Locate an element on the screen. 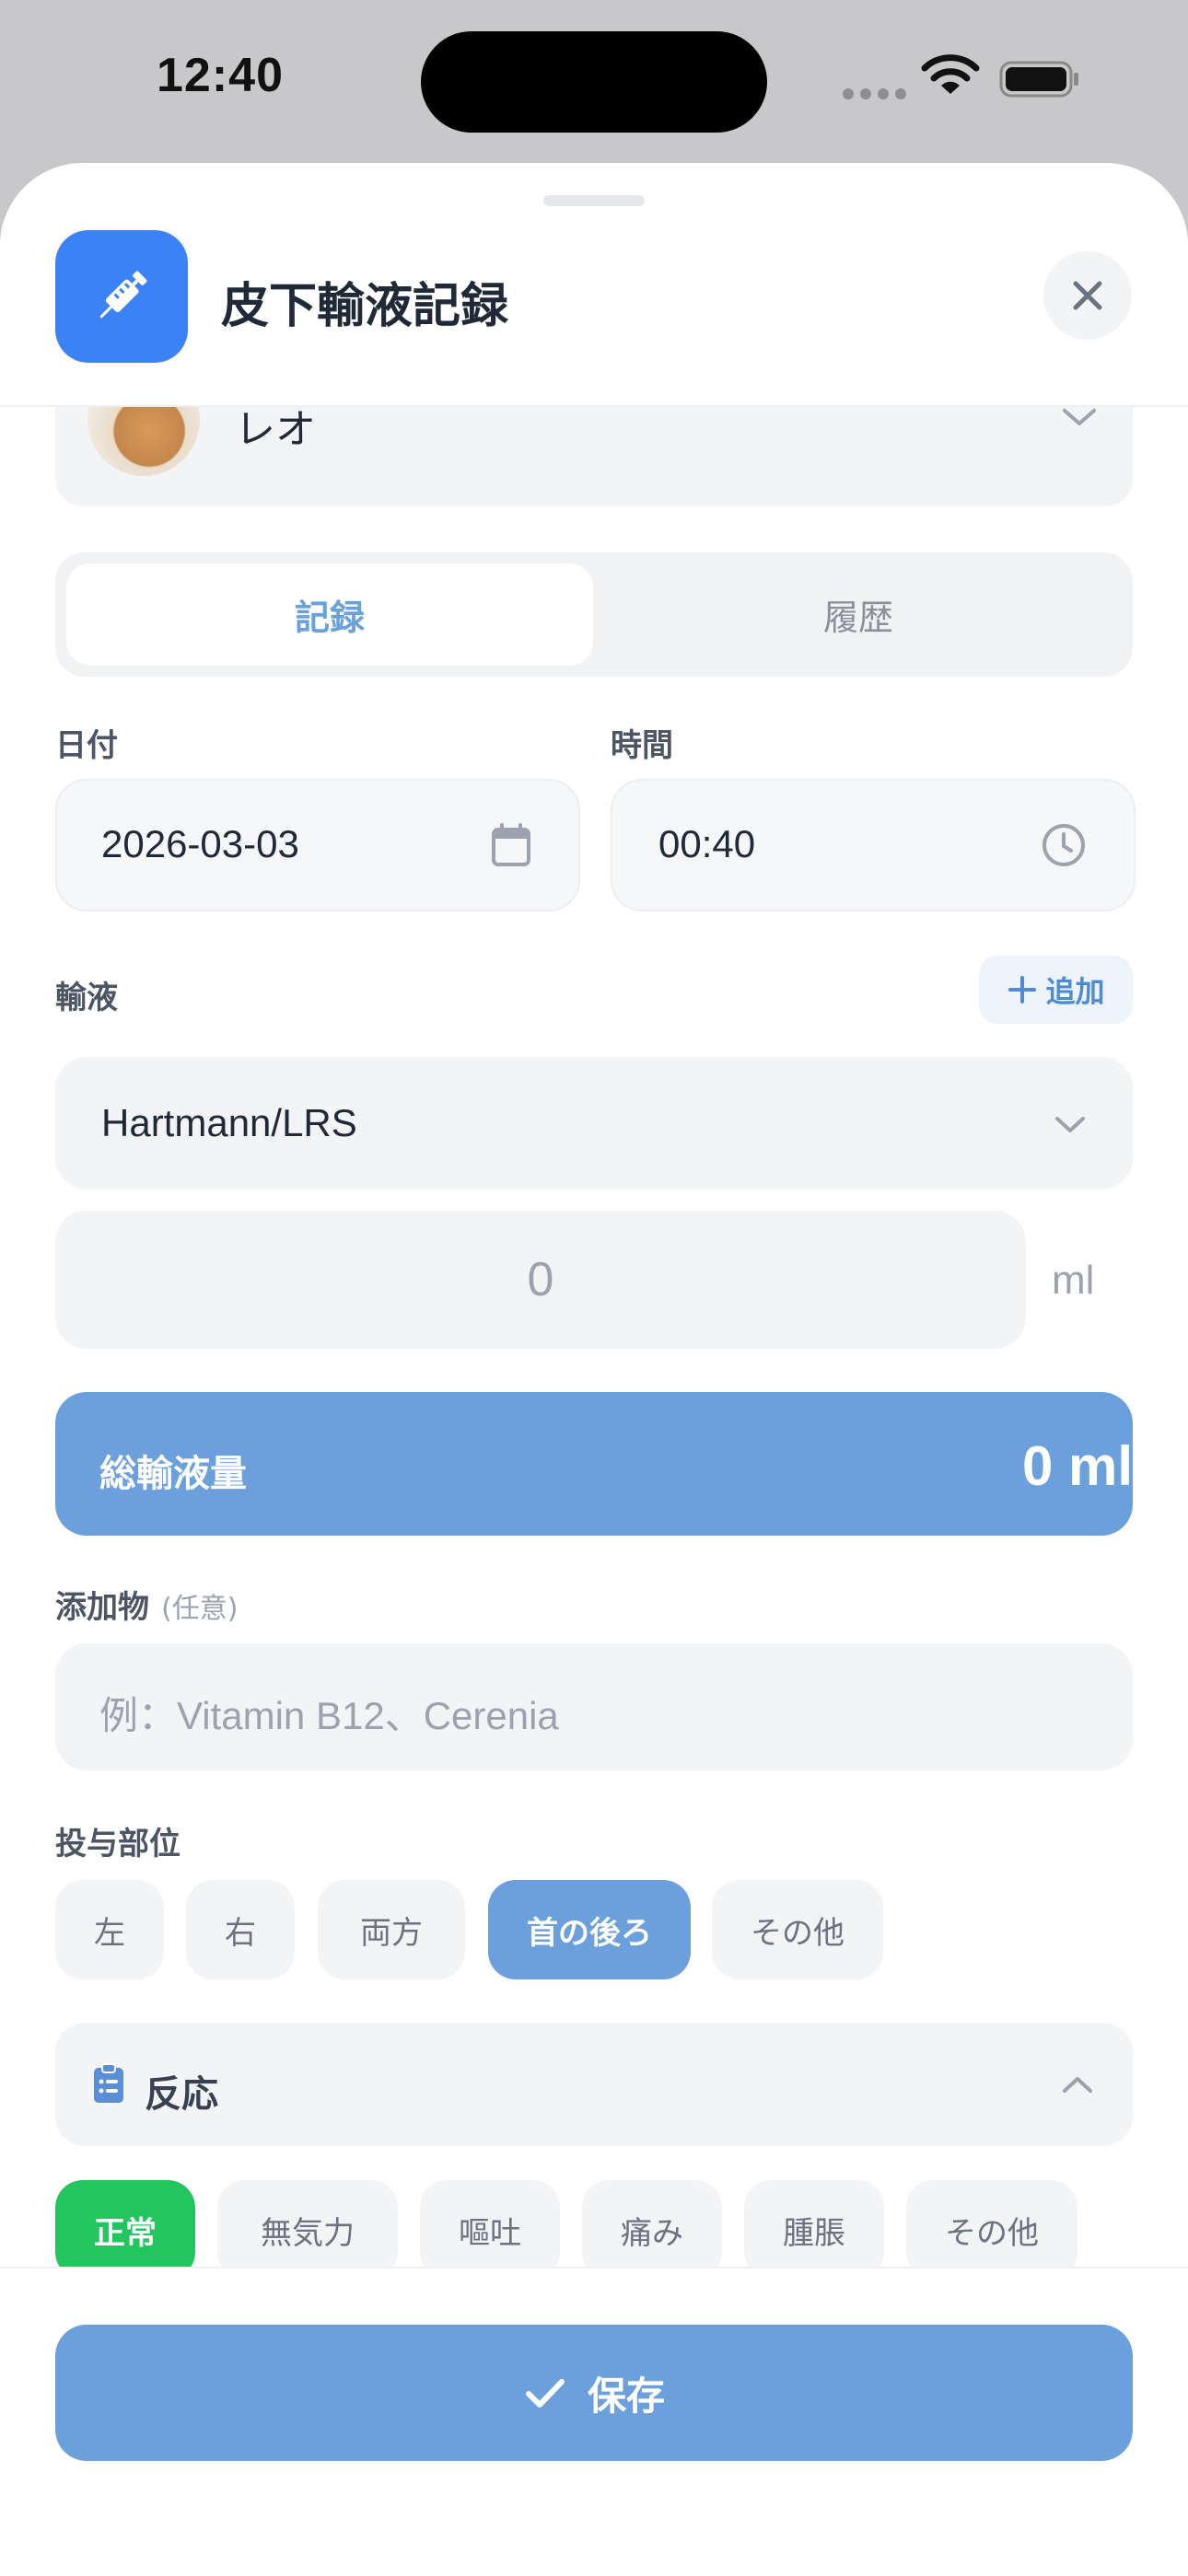 The height and width of the screenshot is (2576, 1188). chevron-up-icon is located at coordinates (1077, 2086).